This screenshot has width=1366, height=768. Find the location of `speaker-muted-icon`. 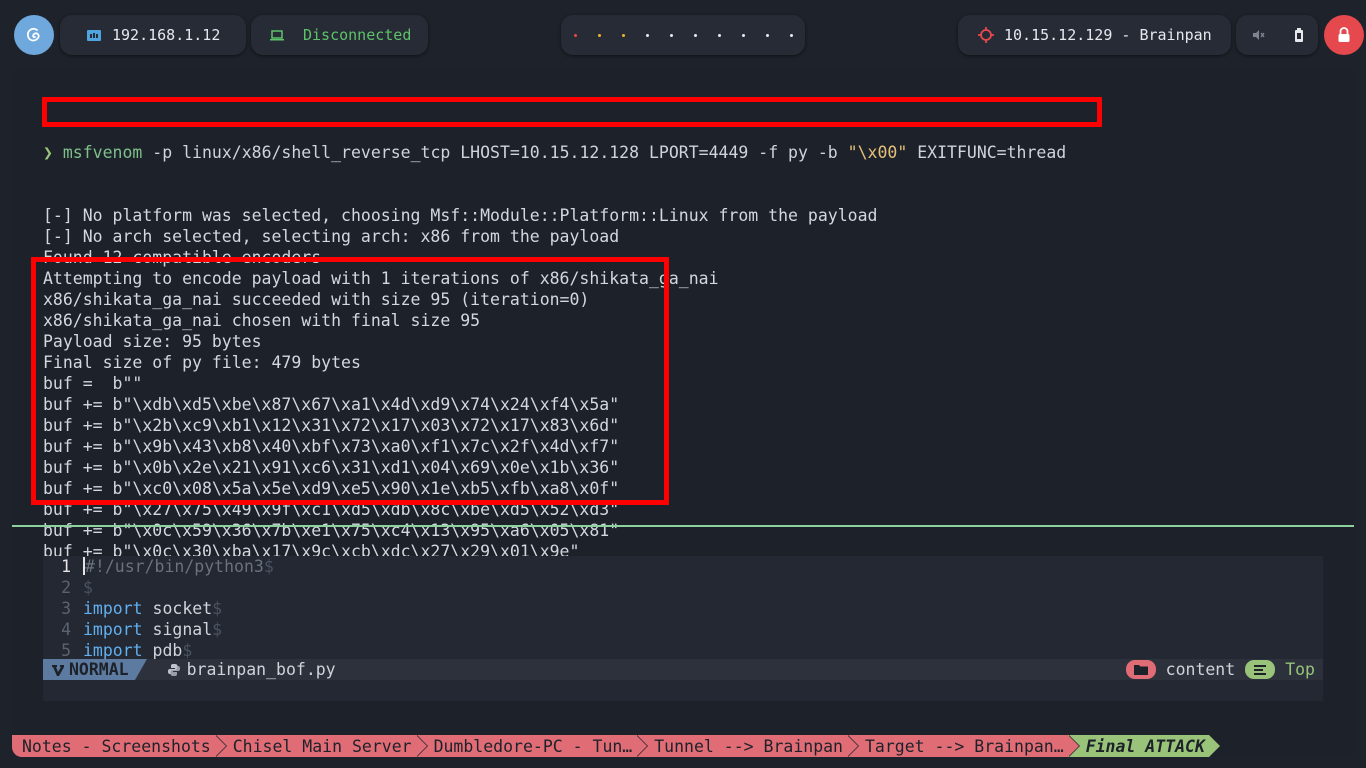

speaker-muted-icon is located at coordinates (1258, 35).